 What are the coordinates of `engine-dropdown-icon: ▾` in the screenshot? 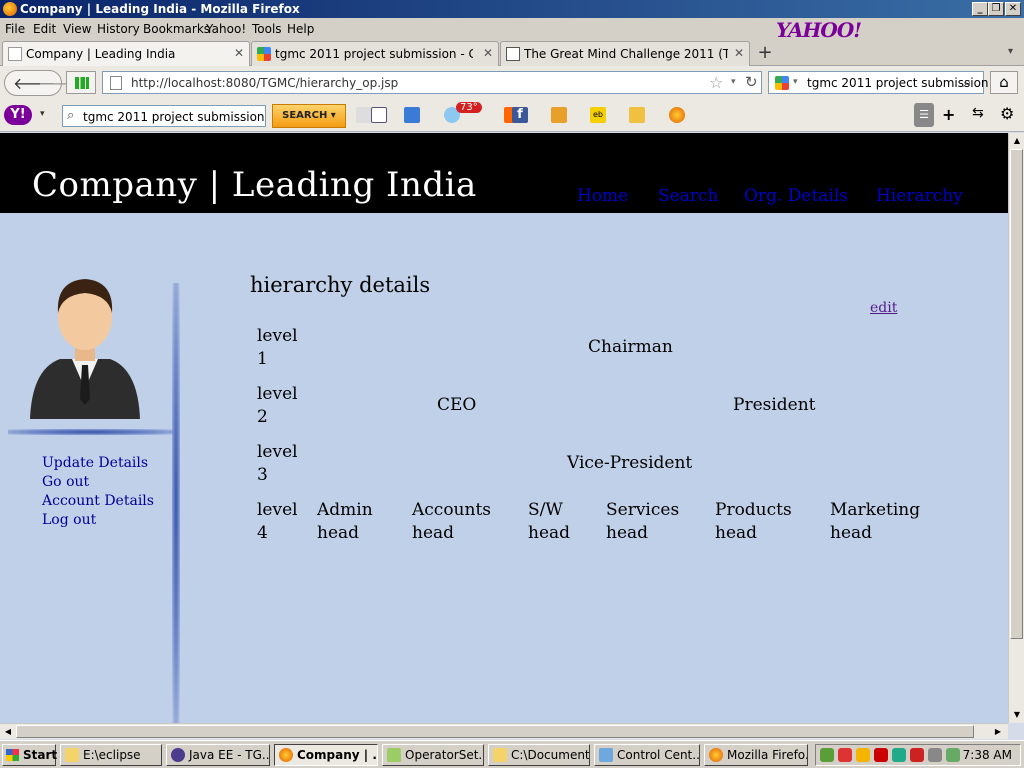 It's located at (795, 82).